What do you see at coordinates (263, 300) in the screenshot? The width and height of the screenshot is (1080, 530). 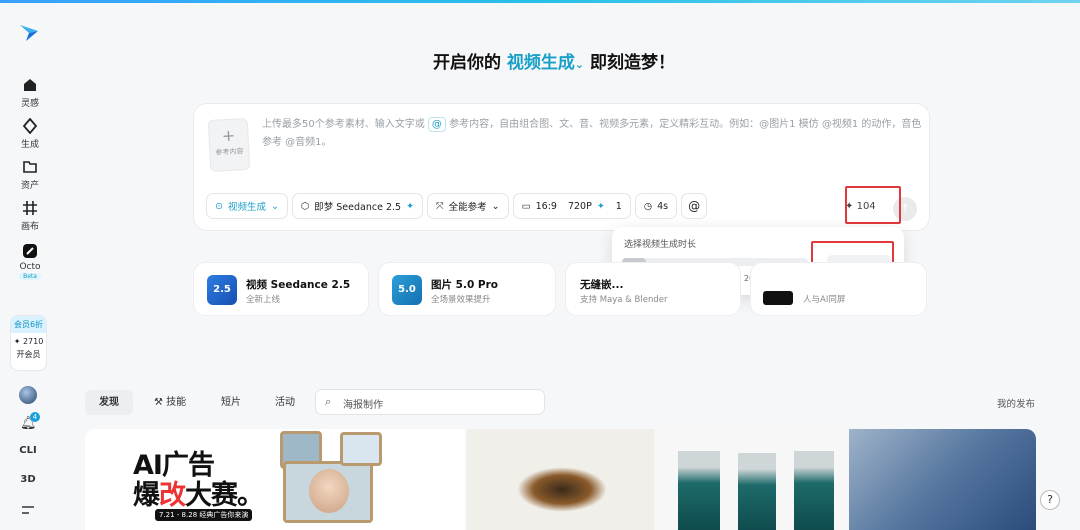 I see `feature-subtitle: 全新上线` at bounding box center [263, 300].